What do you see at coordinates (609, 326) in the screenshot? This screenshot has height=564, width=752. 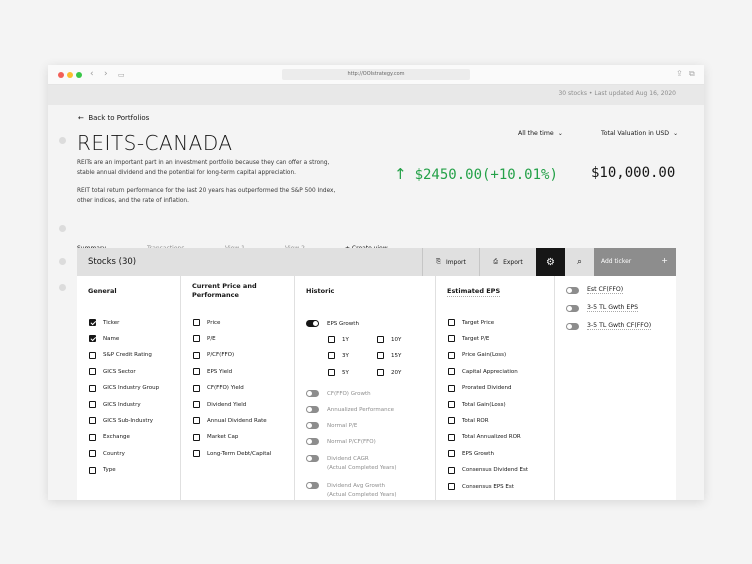 I see `toggle-option: 3-5 TL Gwth CF(FFO)` at bounding box center [609, 326].